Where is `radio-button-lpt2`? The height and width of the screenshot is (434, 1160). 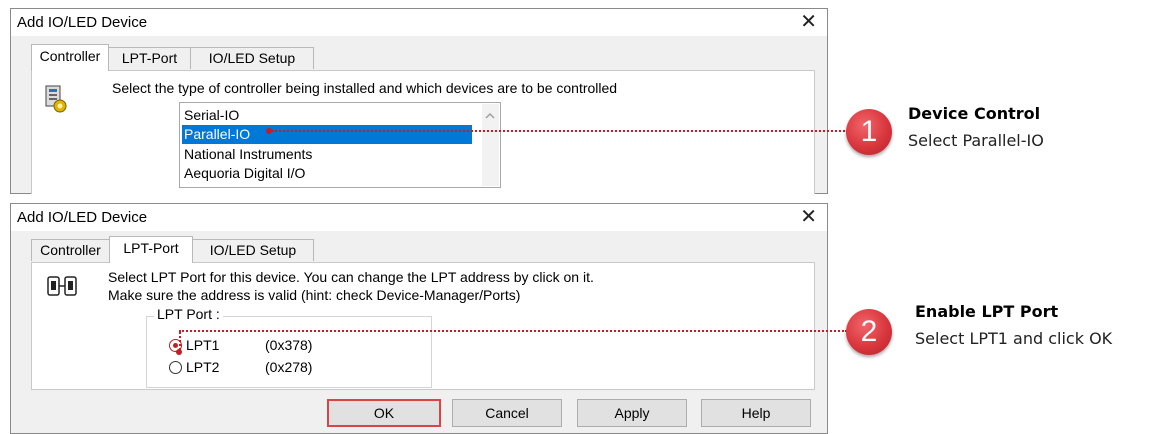 radio-button-lpt2 is located at coordinates (175, 367).